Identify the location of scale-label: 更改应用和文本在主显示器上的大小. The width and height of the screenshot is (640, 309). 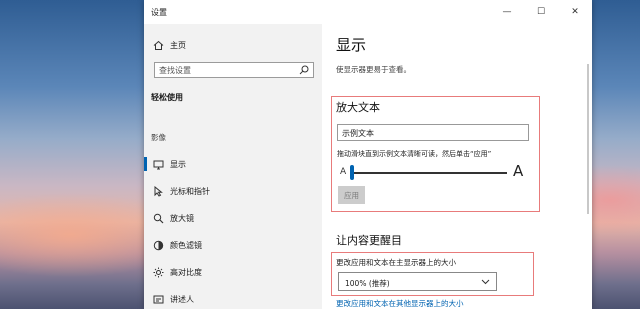
(396, 262).